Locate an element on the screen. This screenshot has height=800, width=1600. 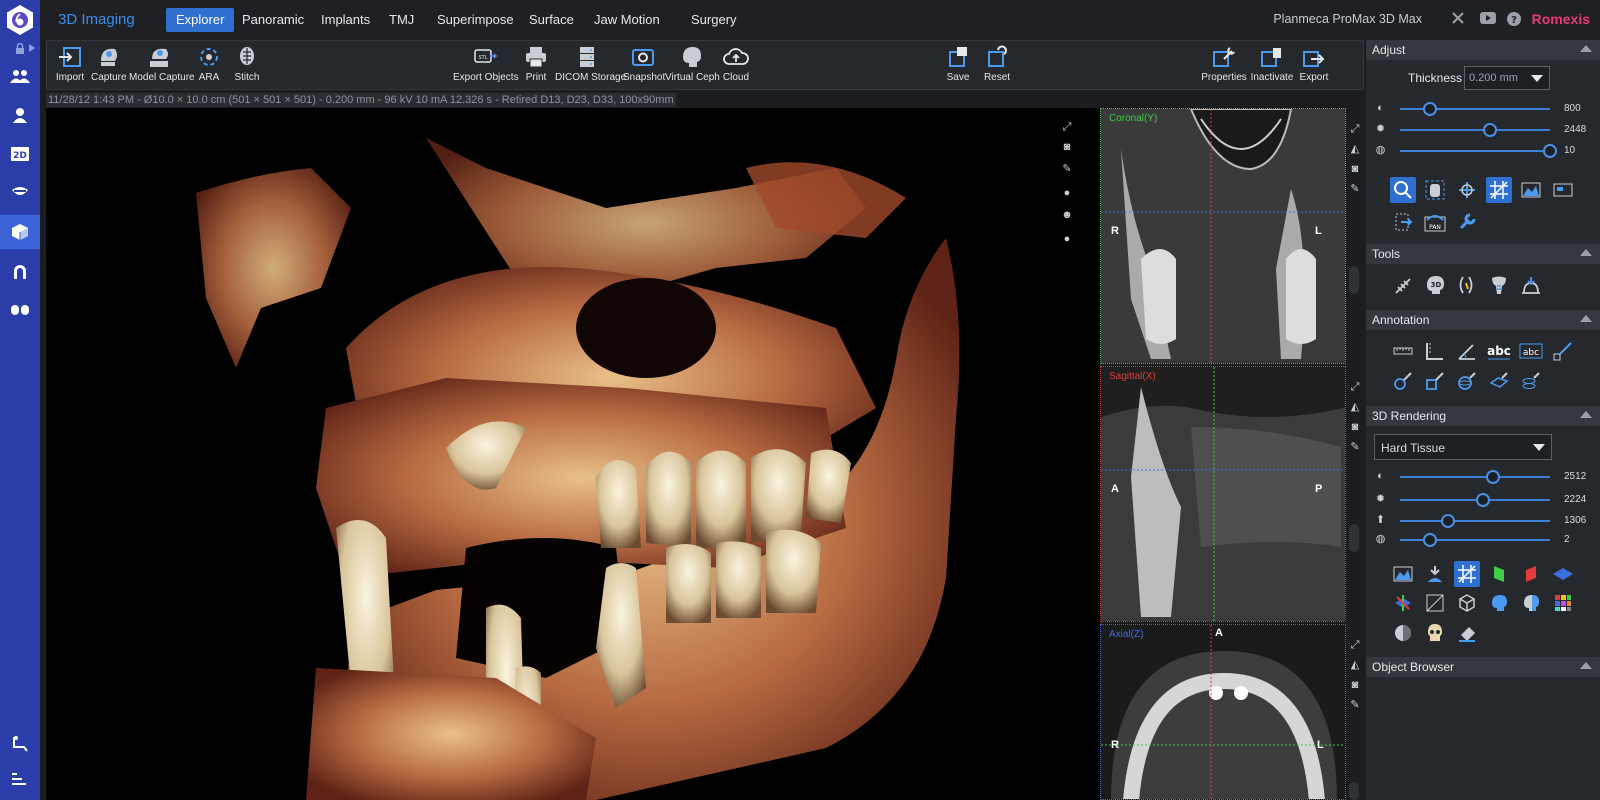
adjust-contrast-slider: ◐ 800 is located at coordinates (1484, 109).